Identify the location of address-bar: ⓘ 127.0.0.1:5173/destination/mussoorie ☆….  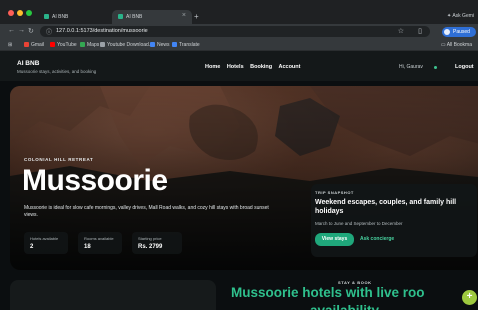
(235, 31).